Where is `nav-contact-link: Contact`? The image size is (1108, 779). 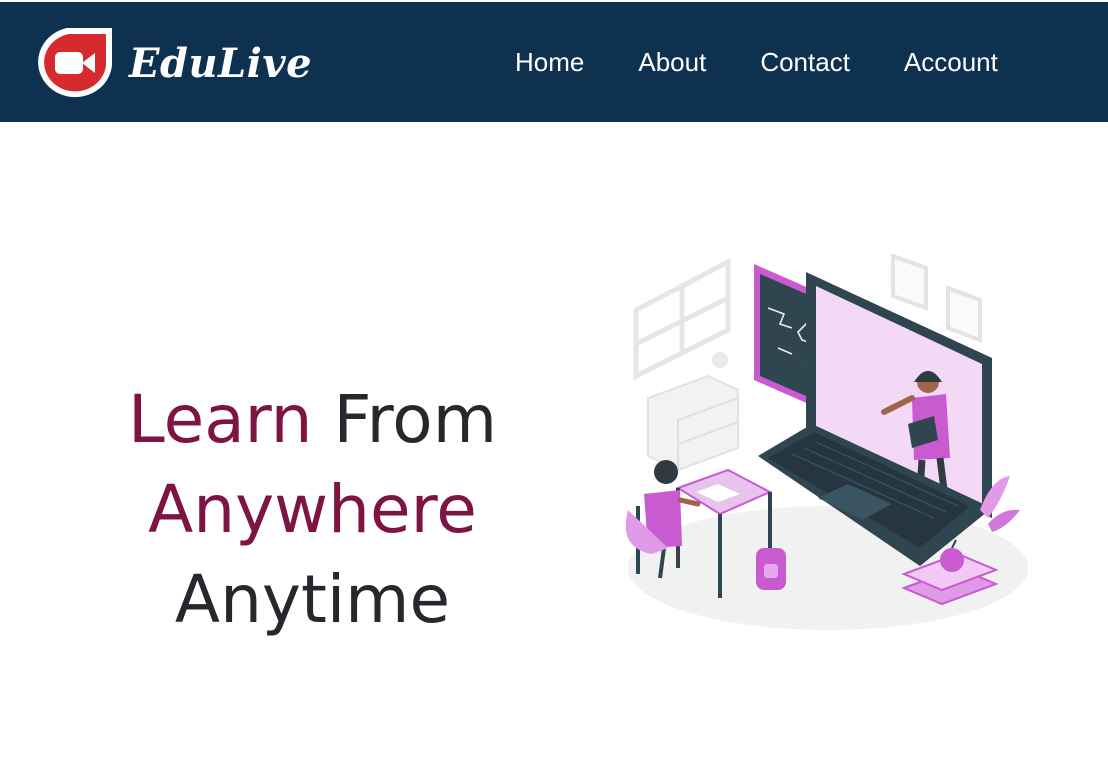 nav-contact-link: Contact is located at coordinates (805, 62).